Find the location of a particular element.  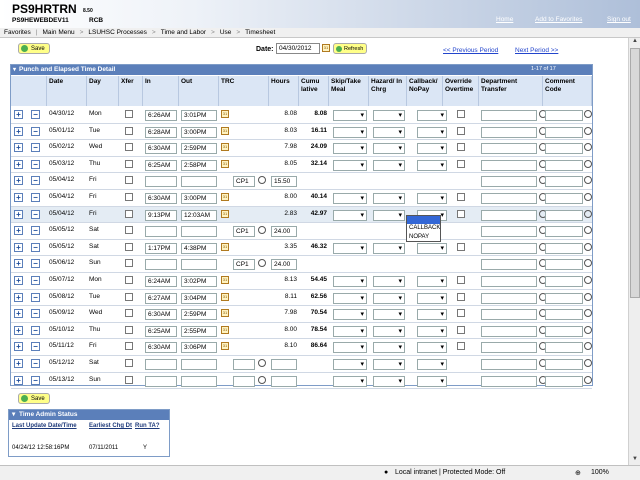

hours-input: 24.00 is located at coordinates (284, 232).